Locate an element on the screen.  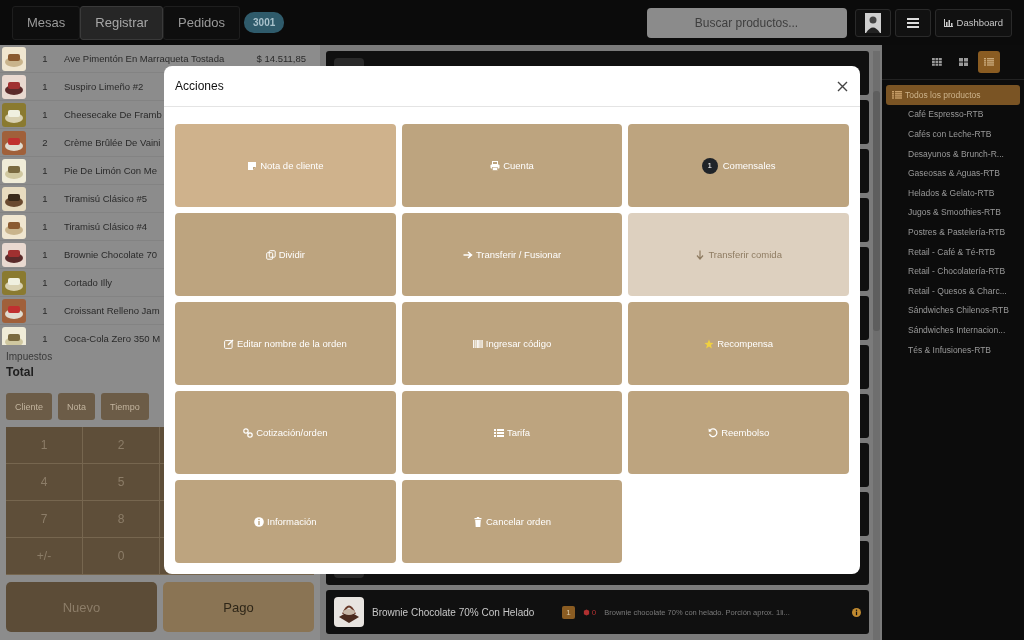
action-button: Reembolso is located at coordinates (738, 432).